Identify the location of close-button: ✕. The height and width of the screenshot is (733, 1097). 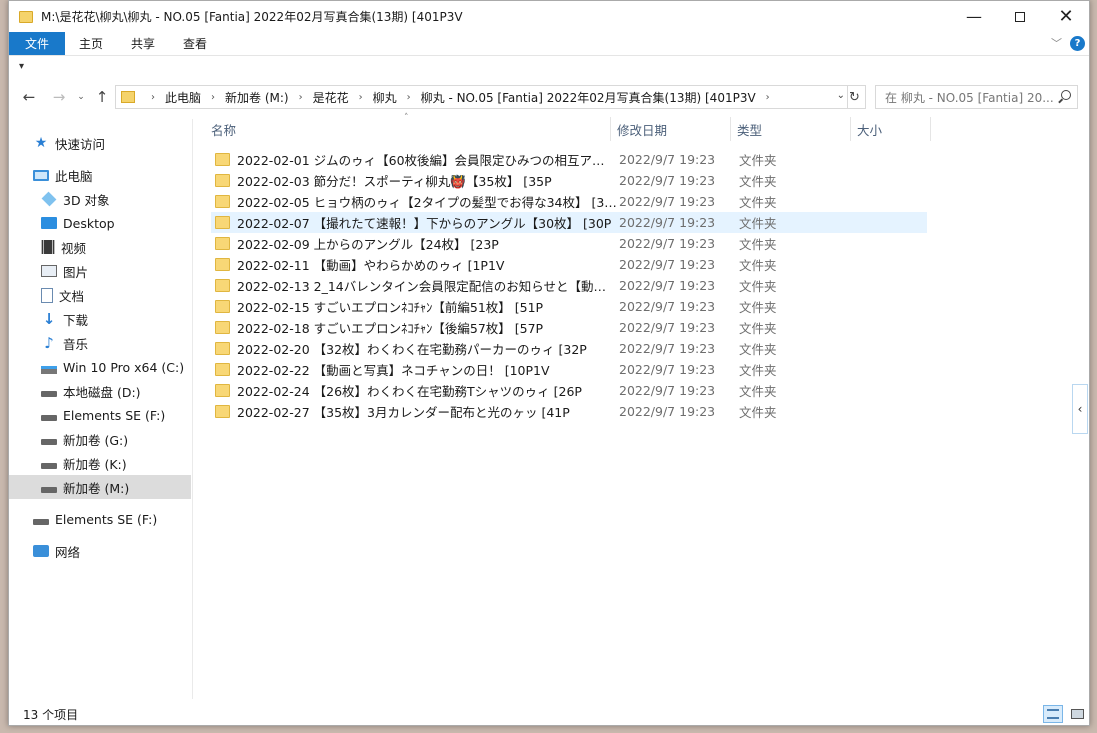
(1066, 16).